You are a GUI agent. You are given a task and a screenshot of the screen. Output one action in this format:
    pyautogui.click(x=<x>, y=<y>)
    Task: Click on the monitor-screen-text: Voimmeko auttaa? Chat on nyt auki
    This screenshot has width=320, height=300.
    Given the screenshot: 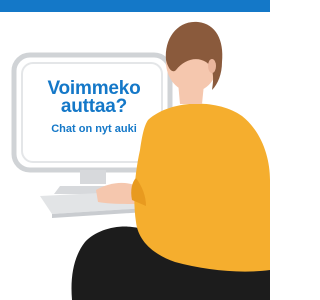 What is the action you would take?
    pyautogui.click(x=94, y=107)
    